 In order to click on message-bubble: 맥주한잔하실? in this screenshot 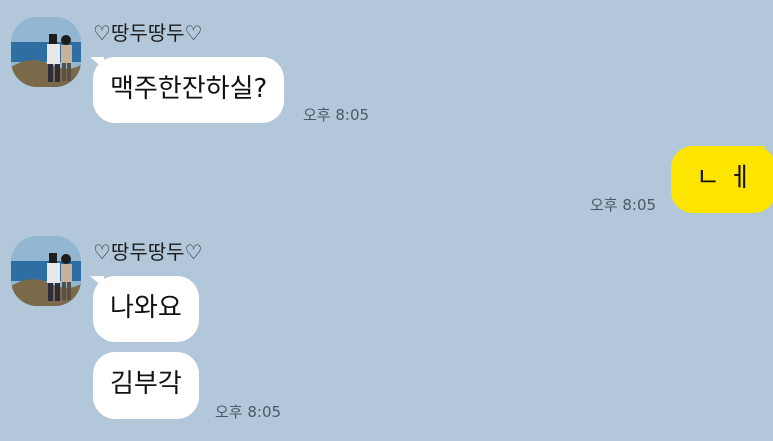, I will do `click(189, 90)`.